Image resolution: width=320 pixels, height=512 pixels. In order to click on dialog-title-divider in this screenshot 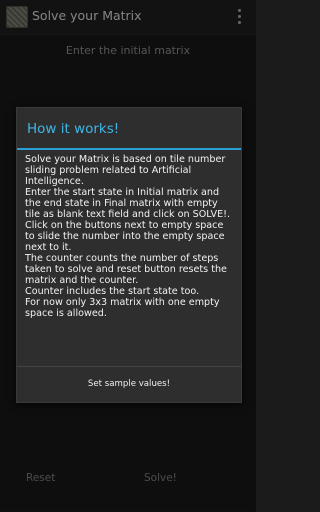, I will do `click(129, 149)`.